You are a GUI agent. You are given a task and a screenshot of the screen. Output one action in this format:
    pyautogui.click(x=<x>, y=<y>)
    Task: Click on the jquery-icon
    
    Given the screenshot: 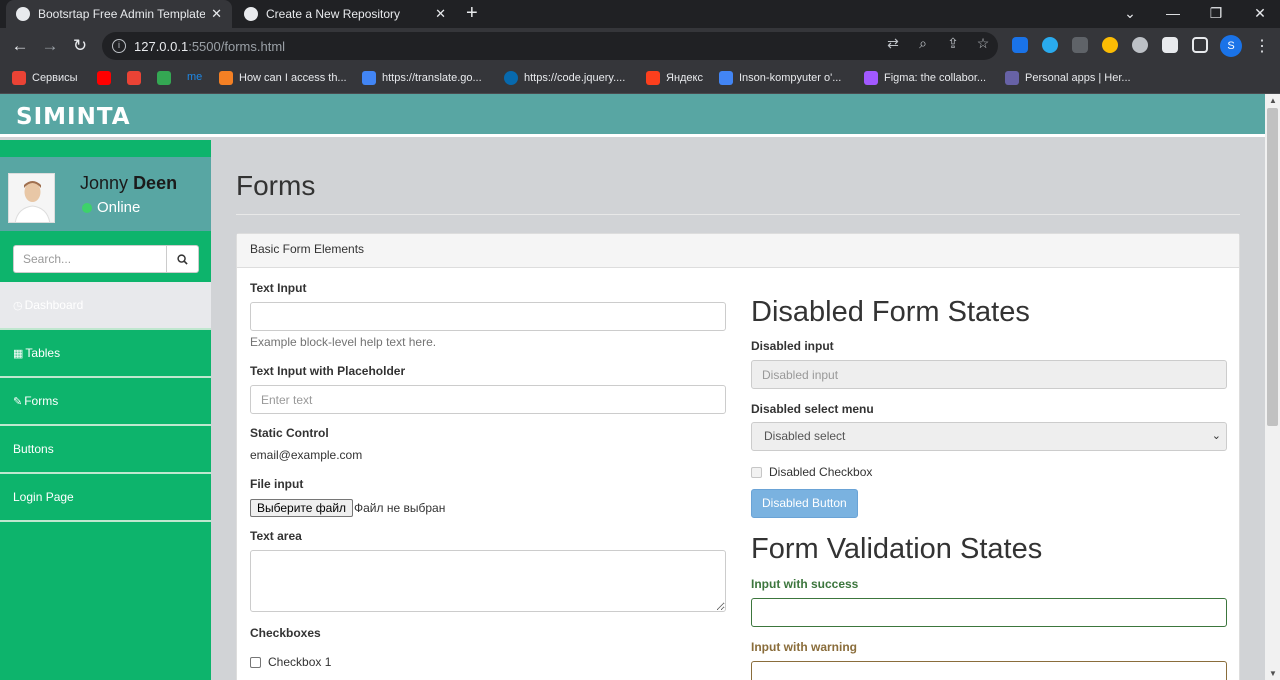 What is the action you would take?
    pyautogui.click(x=511, y=78)
    